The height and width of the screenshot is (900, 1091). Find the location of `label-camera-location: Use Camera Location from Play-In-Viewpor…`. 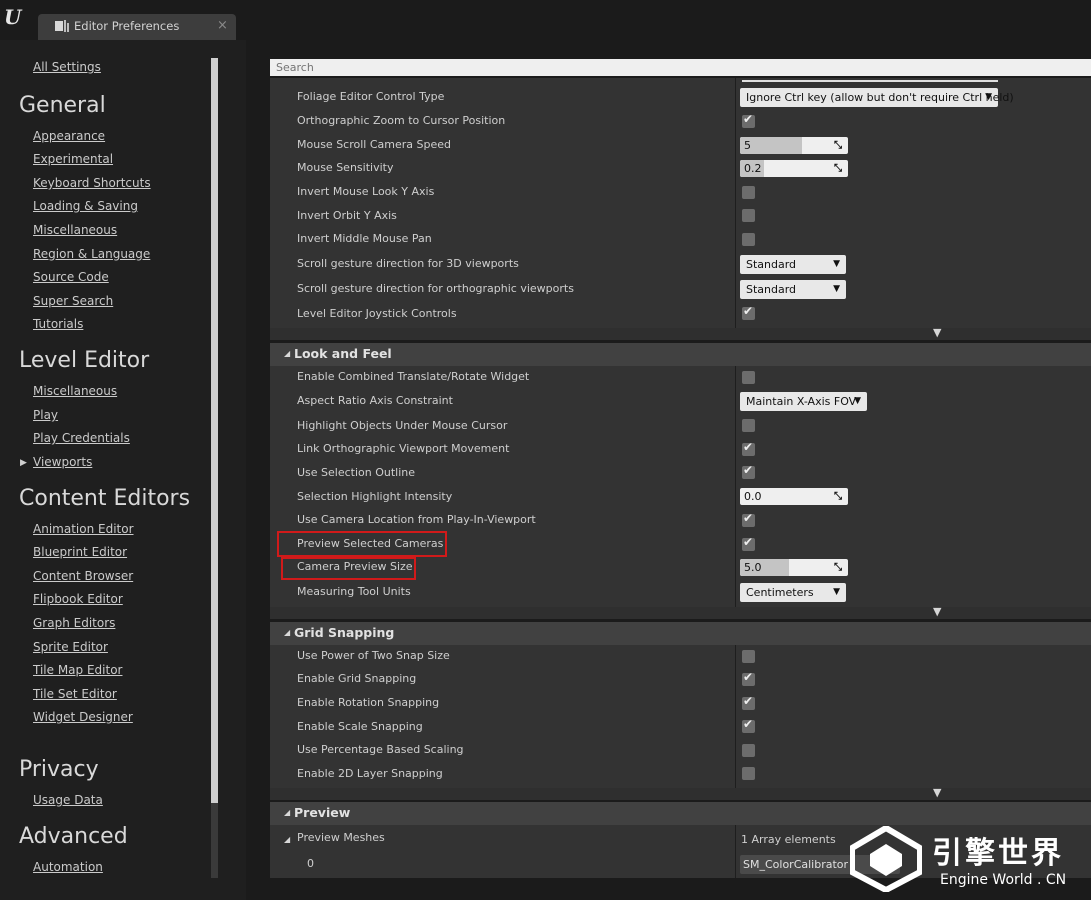

label-camera-location: Use Camera Location from Play-In-Viewpor… is located at coordinates (416, 519).